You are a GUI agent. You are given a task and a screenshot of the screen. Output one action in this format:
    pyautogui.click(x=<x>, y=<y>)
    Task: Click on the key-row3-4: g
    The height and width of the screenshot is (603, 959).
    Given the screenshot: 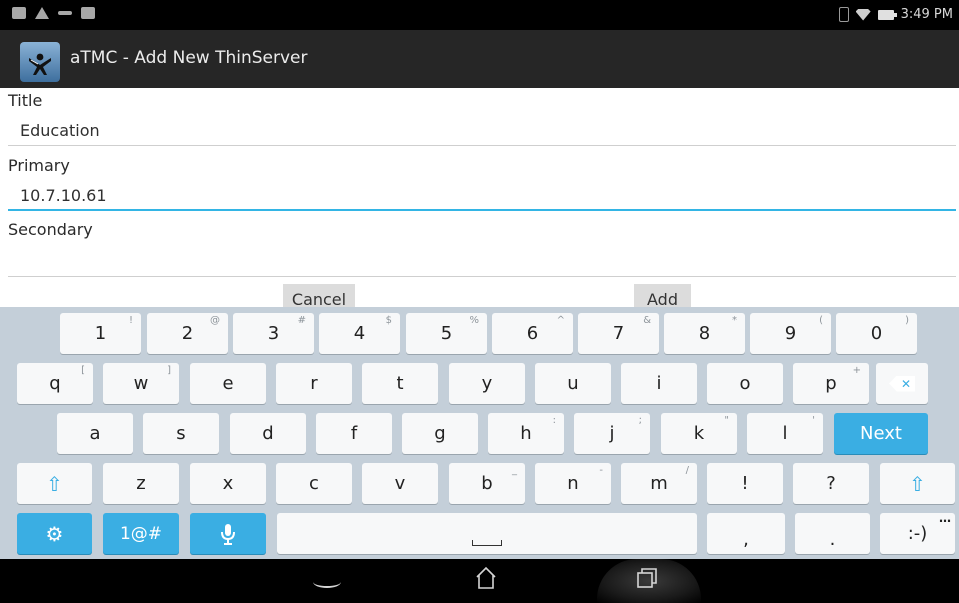 What is the action you would take?
    pyautogui.click(x=440, y=433)
    